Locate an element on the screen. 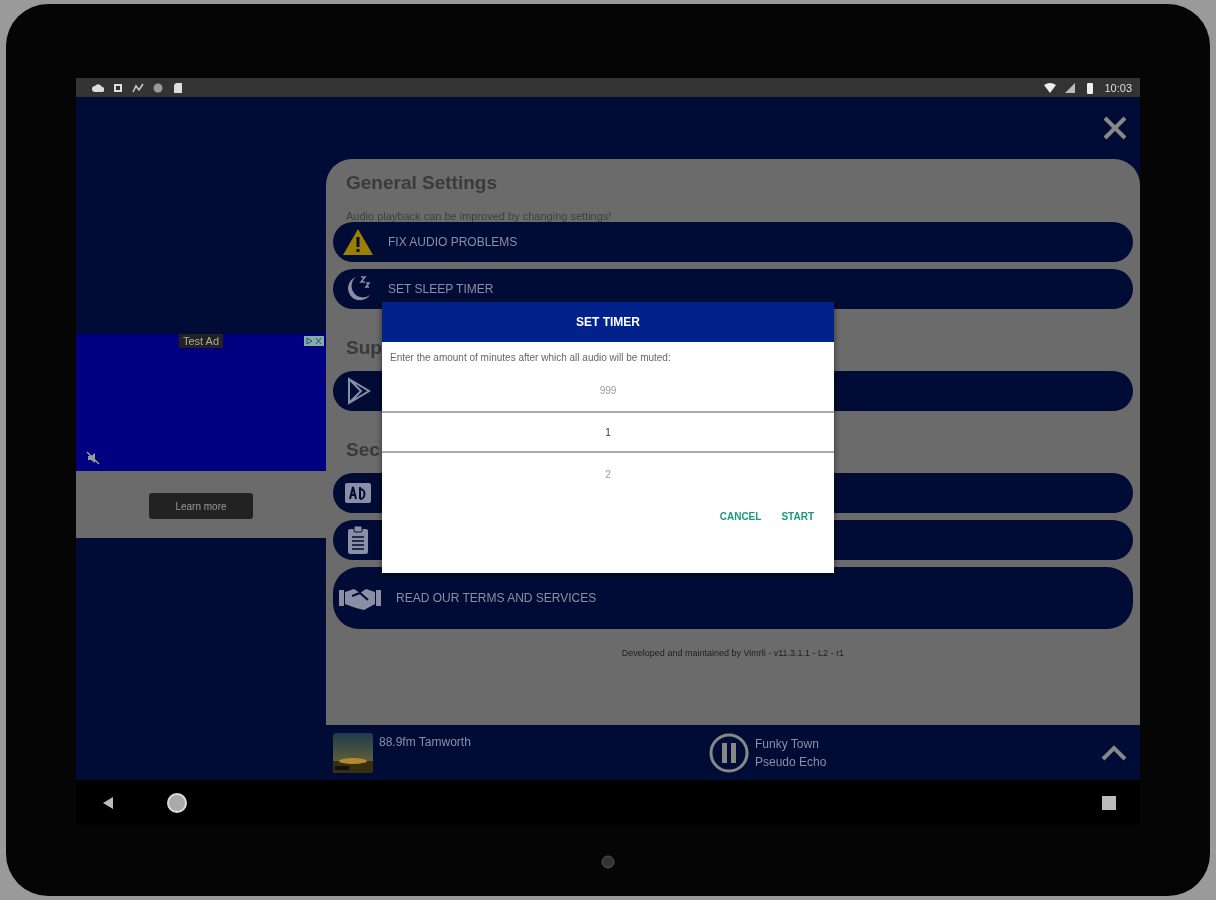 The image size is (1216, 900). station-name: 88.9fm Tamworth is located at coordinates (425, 742).